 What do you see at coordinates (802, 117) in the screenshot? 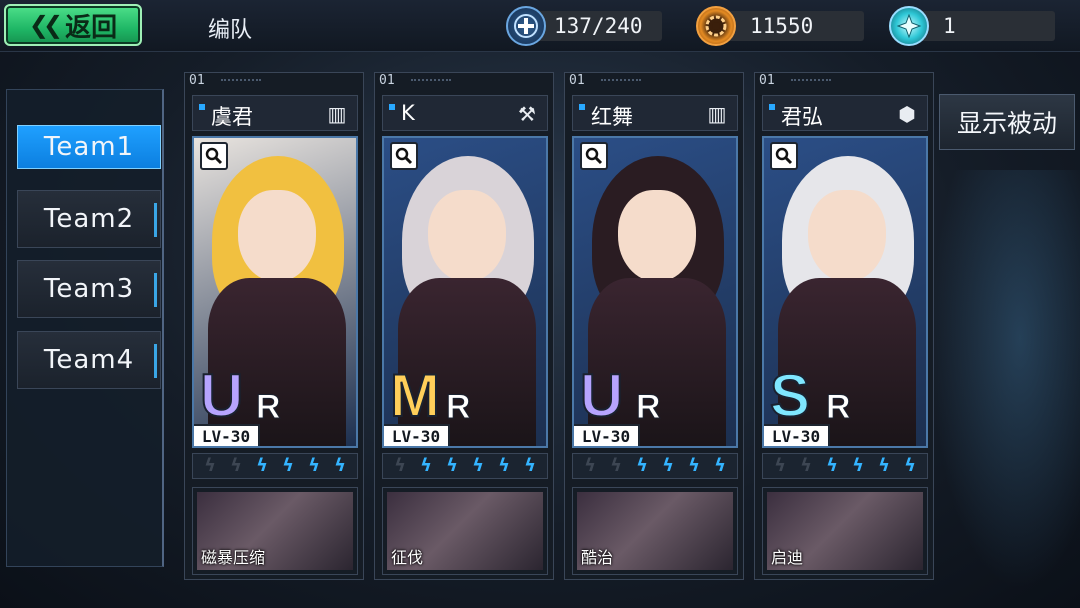
I see `character-name: 君弘` at bounding box center [802, 117].